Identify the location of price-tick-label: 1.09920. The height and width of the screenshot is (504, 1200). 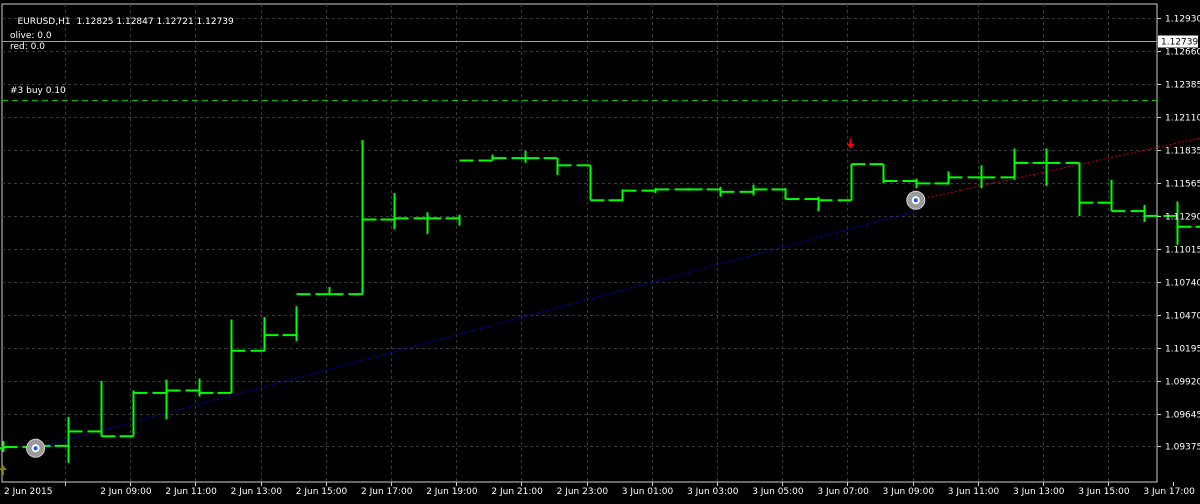
(1182, 383).